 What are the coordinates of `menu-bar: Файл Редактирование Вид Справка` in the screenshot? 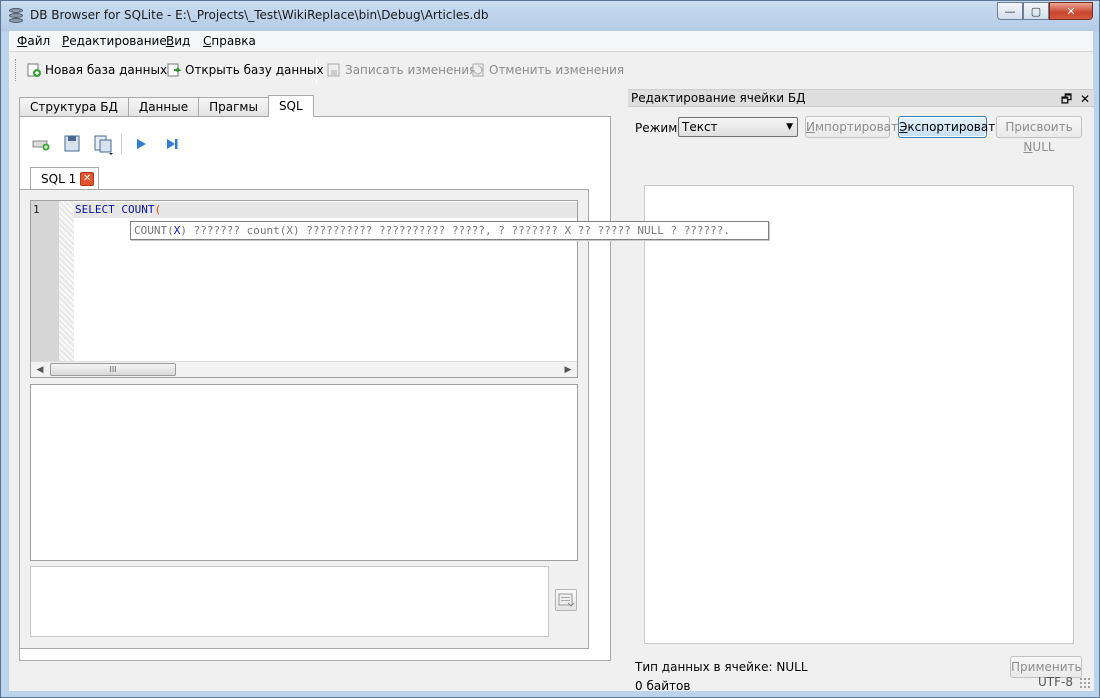 It's located at (551, 41).